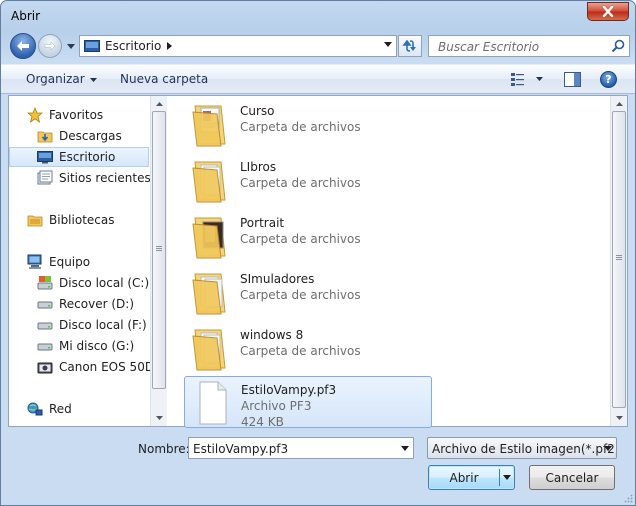 The image size is (636, 506). I want to click on folder-item-simuladores: SImuladores Carpeta de archivos, so click(308, 292).